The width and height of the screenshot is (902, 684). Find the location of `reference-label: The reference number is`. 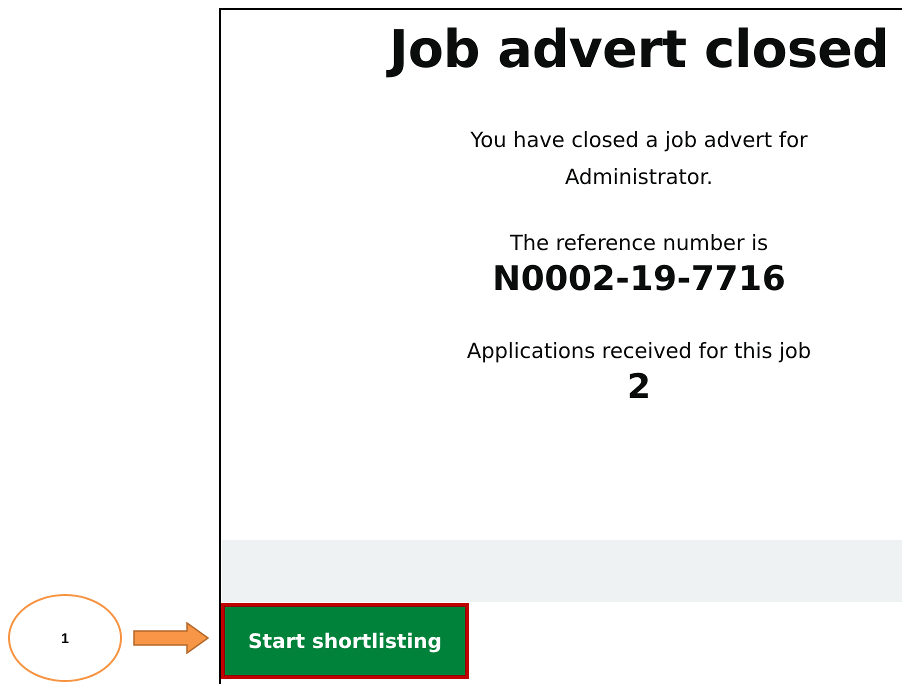

reference-label: The reference number is is located at coordinates (639, 243).